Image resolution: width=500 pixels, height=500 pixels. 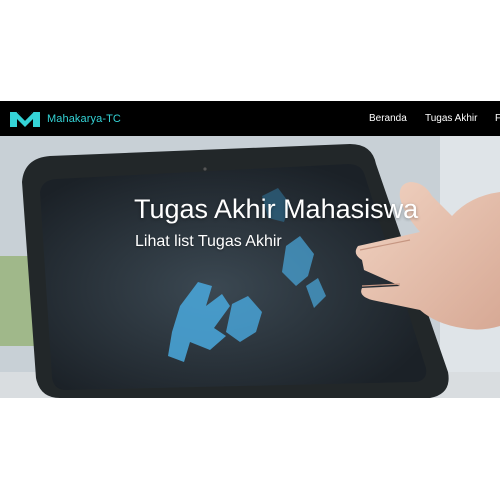 What do you see at coordinates (250, 118) in the screenshot?
I see `top-navbar: Mahakarya-TC Beranda Tugas Akhir F` at bounding box center [250, 118].